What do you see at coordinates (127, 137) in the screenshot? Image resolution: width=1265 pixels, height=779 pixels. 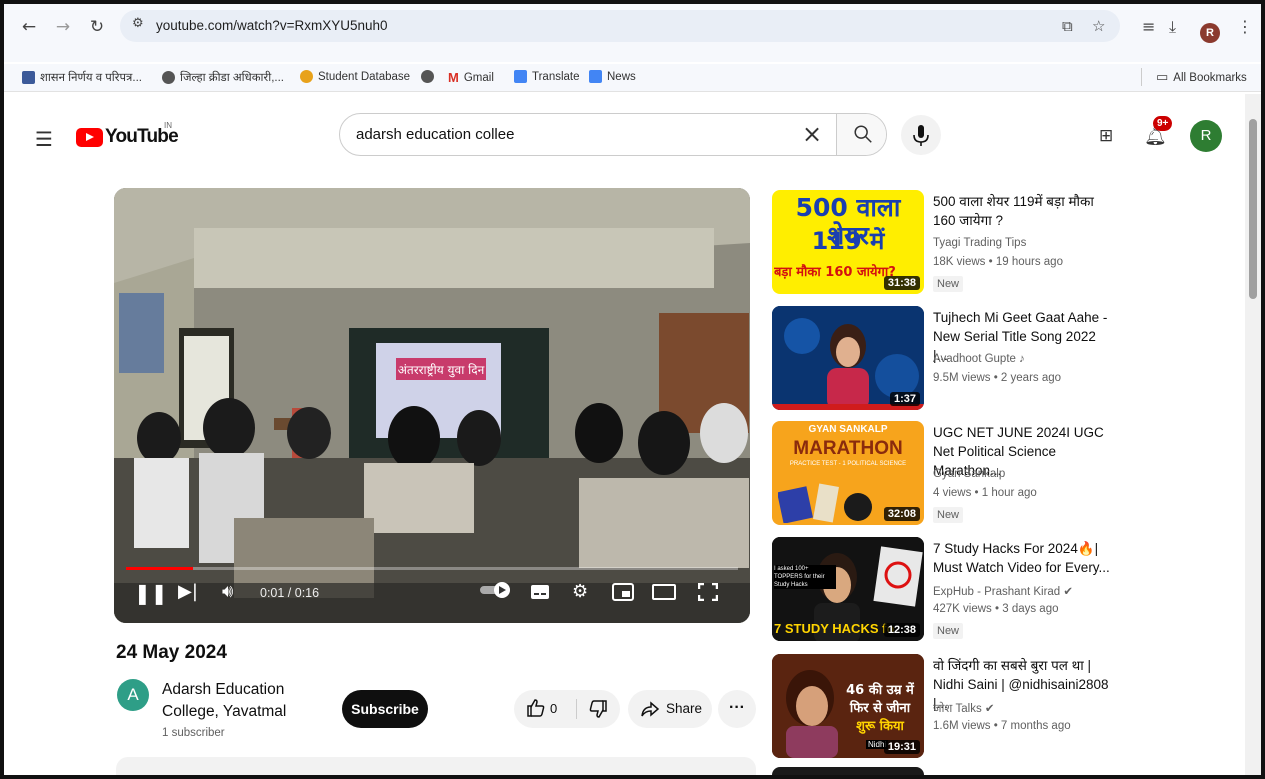 I see `youtube-logo: YouTube` at bounding box center [127, 137].